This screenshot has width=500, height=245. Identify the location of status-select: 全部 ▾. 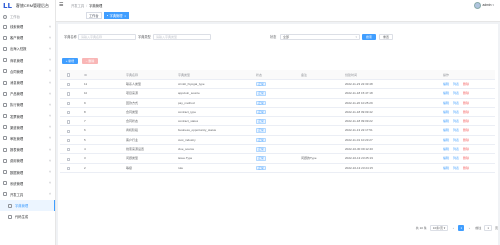
(320, 37).